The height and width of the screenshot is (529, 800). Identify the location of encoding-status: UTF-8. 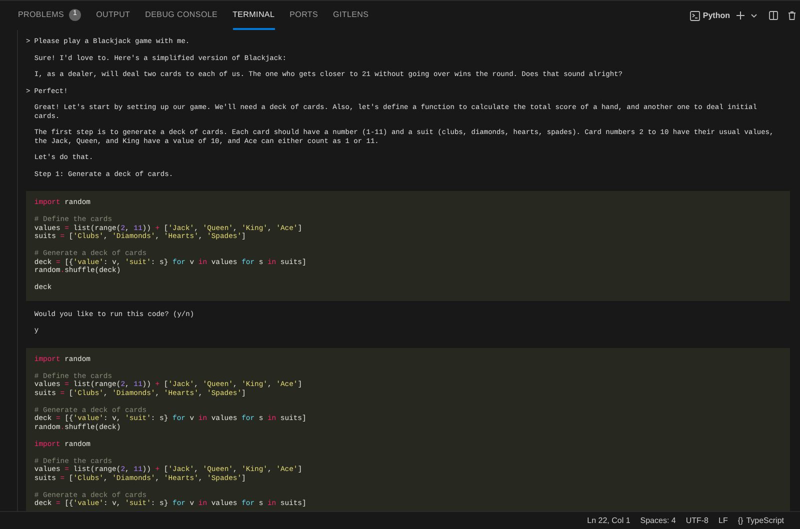
(697, 520).